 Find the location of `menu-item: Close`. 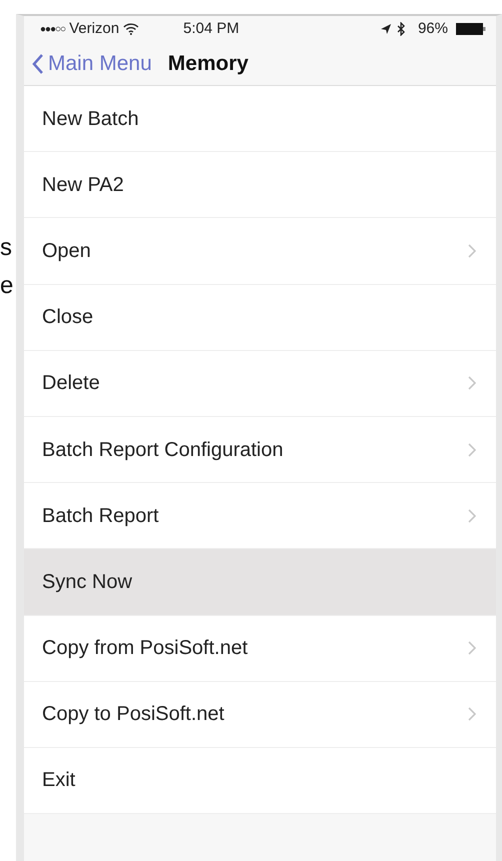

menu-item: Close is located at coordinates (260, 317).